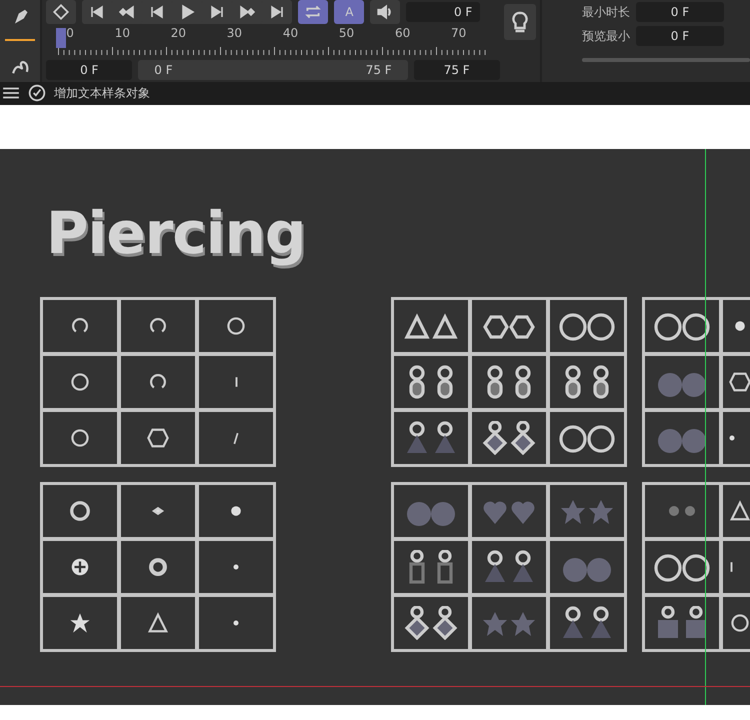 This screenshot has width=750, height=720. What do you see at coordinates (606, 12) in the screenshot?
I see `setting-label: 最小时长` at bounding box center [606, 12].